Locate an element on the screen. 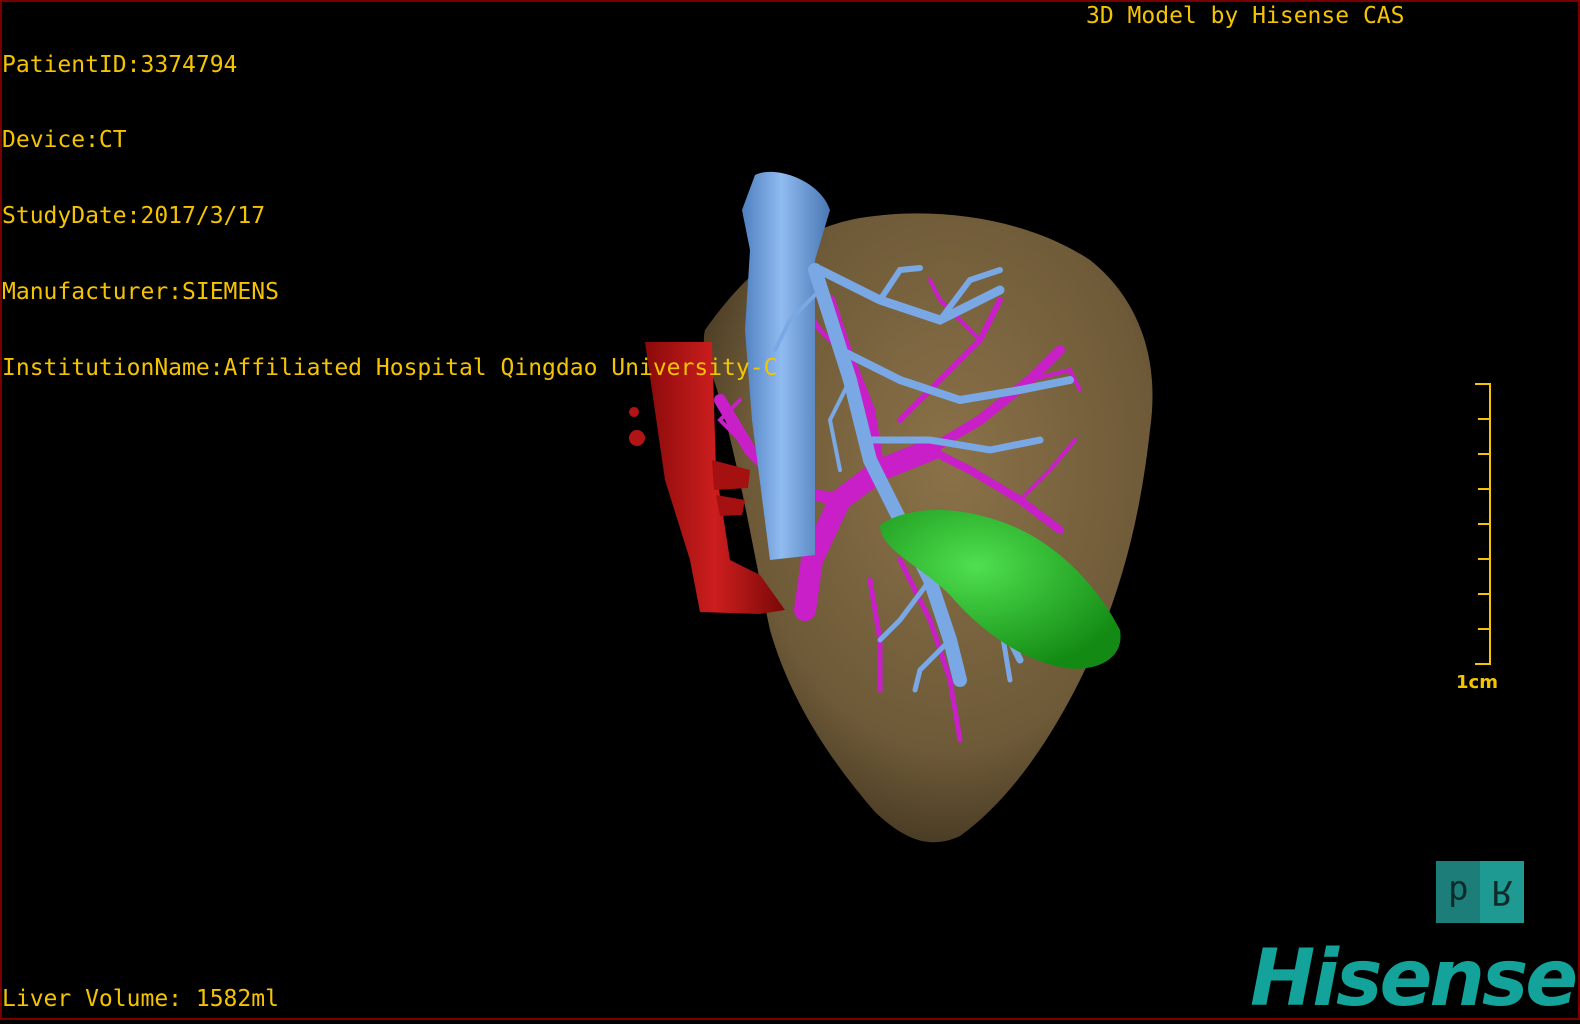 The image size is (1580, 1024). patient-id-label: PatientID:3374794 is located at coordinates (120, 64).